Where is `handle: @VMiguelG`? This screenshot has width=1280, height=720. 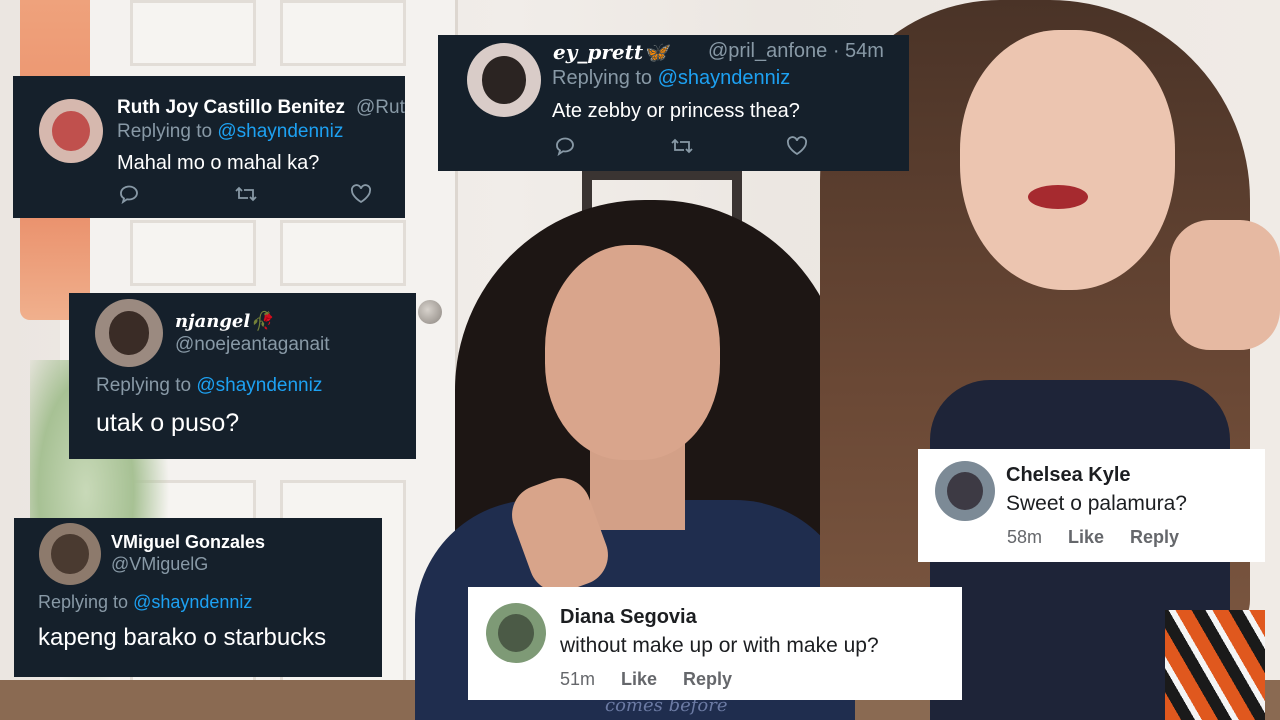 handle: @VMiguelG is located at coordinates (159, 564).